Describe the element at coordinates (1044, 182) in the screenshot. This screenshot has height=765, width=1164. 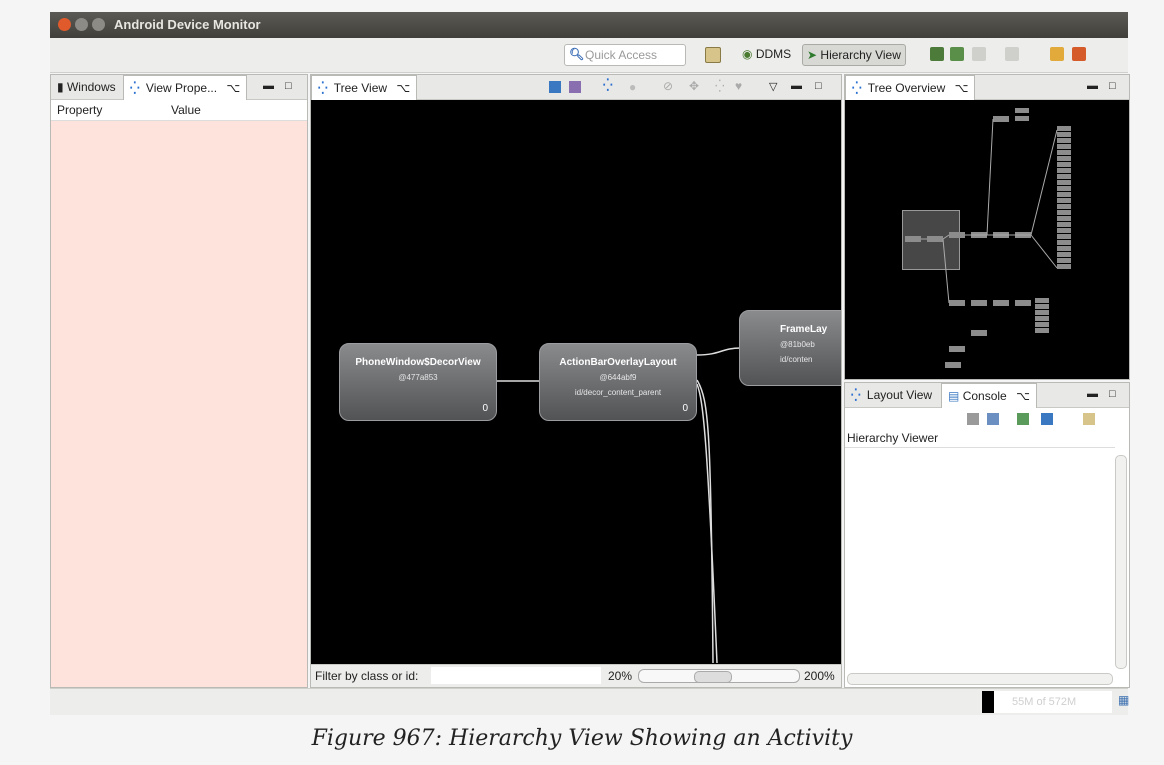
I see `overview-connector` at that location.